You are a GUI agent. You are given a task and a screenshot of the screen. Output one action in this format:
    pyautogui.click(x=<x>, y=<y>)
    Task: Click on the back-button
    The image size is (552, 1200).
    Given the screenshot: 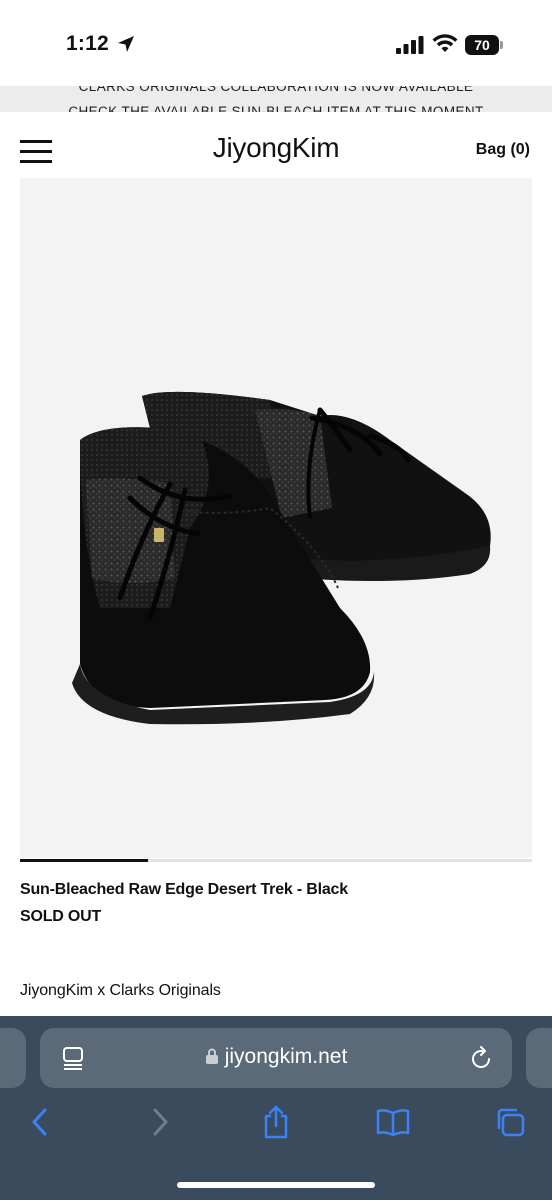 What is the action you would take?
    pyautogui.click(x=40, y=1122)
    